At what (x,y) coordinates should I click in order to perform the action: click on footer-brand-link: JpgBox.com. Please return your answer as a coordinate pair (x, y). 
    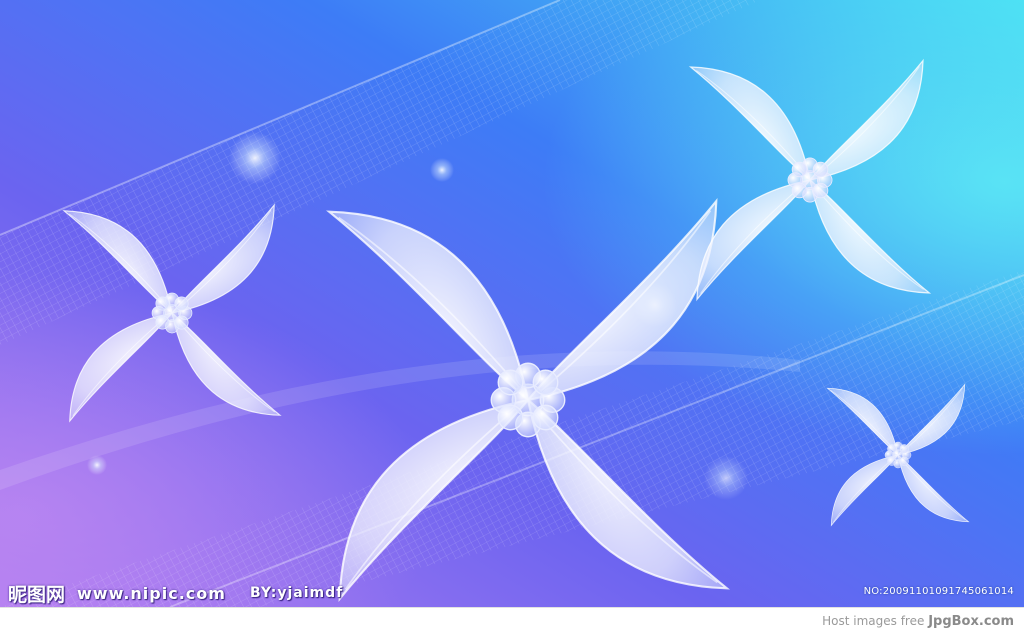
    Looking at the image, I should click on (971, 621).